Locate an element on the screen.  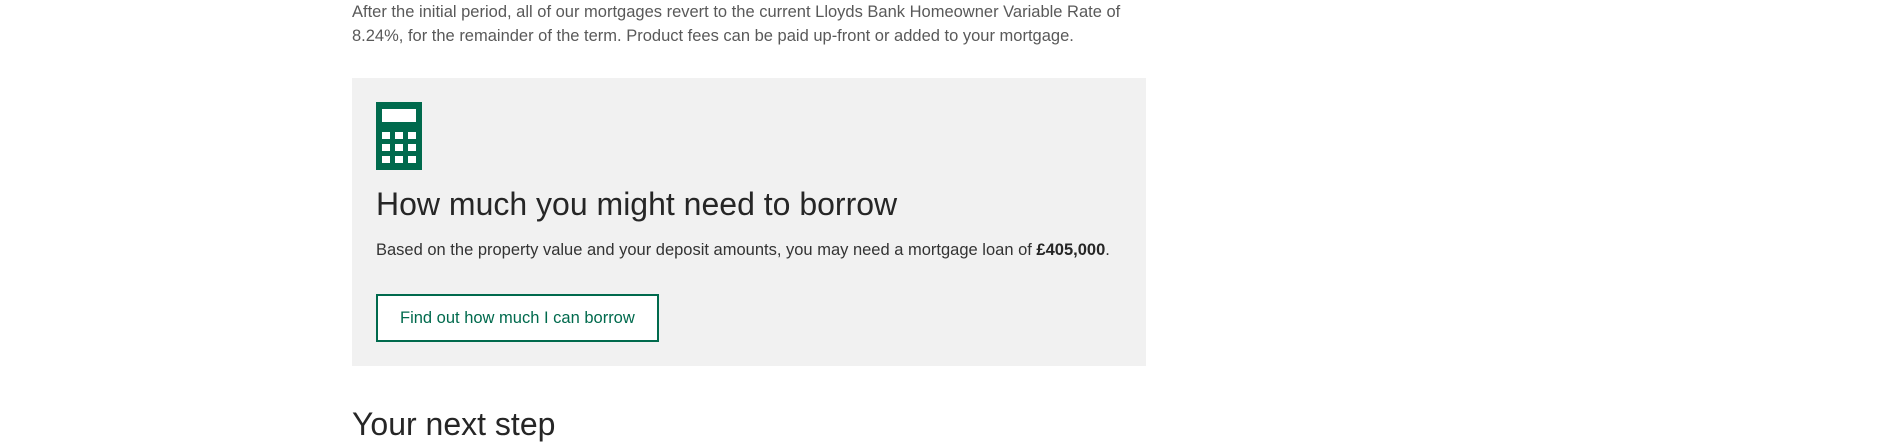
calculator-icon is located at coordinates (399, 136).